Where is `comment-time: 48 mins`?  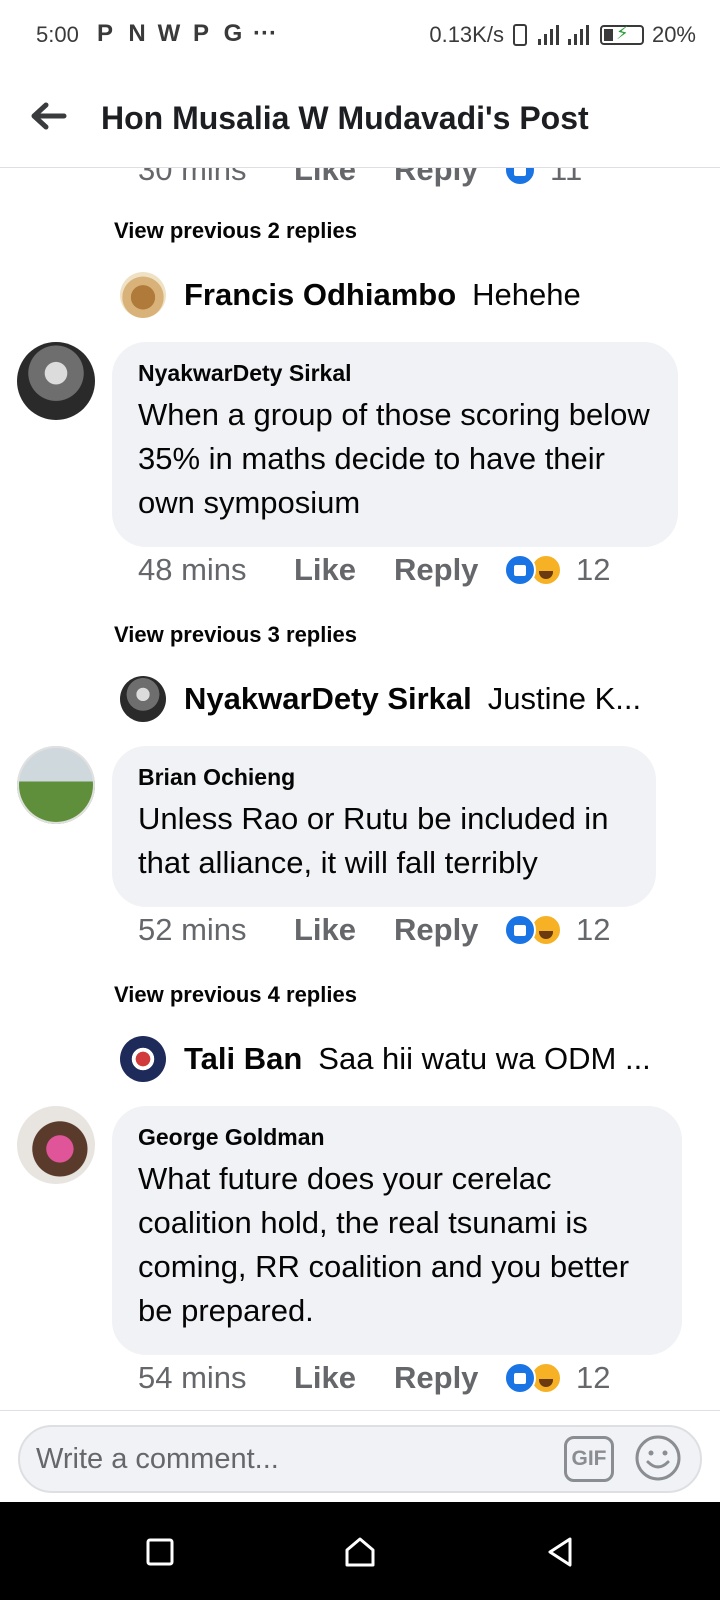
comment-time: 48 mins is located at coordinates (192, 569).